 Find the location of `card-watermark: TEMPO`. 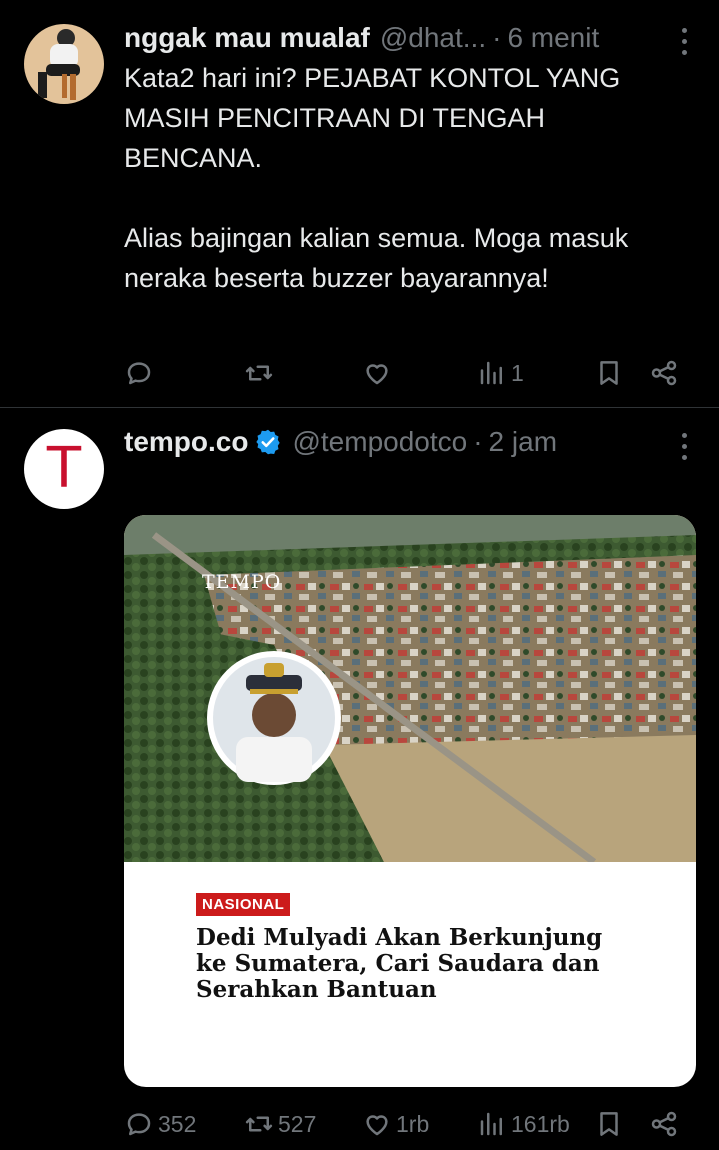

card-watermark: TEMPO is located at coordinates (242, 582).